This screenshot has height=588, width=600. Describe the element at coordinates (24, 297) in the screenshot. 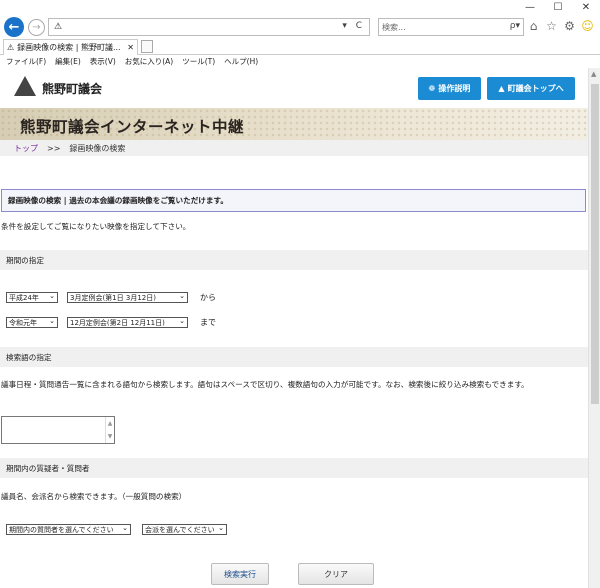

I see `from-era-value: 平成24年` at that location.